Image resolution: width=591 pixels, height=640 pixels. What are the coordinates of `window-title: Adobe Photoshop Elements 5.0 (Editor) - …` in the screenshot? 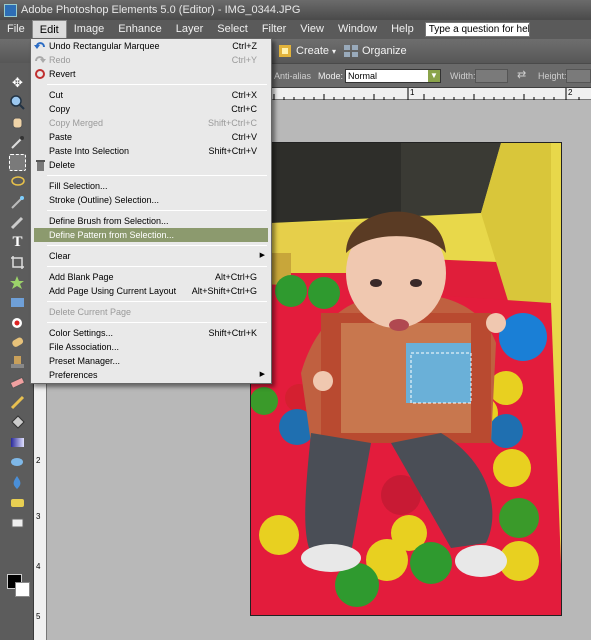 It's located at (161, 10).